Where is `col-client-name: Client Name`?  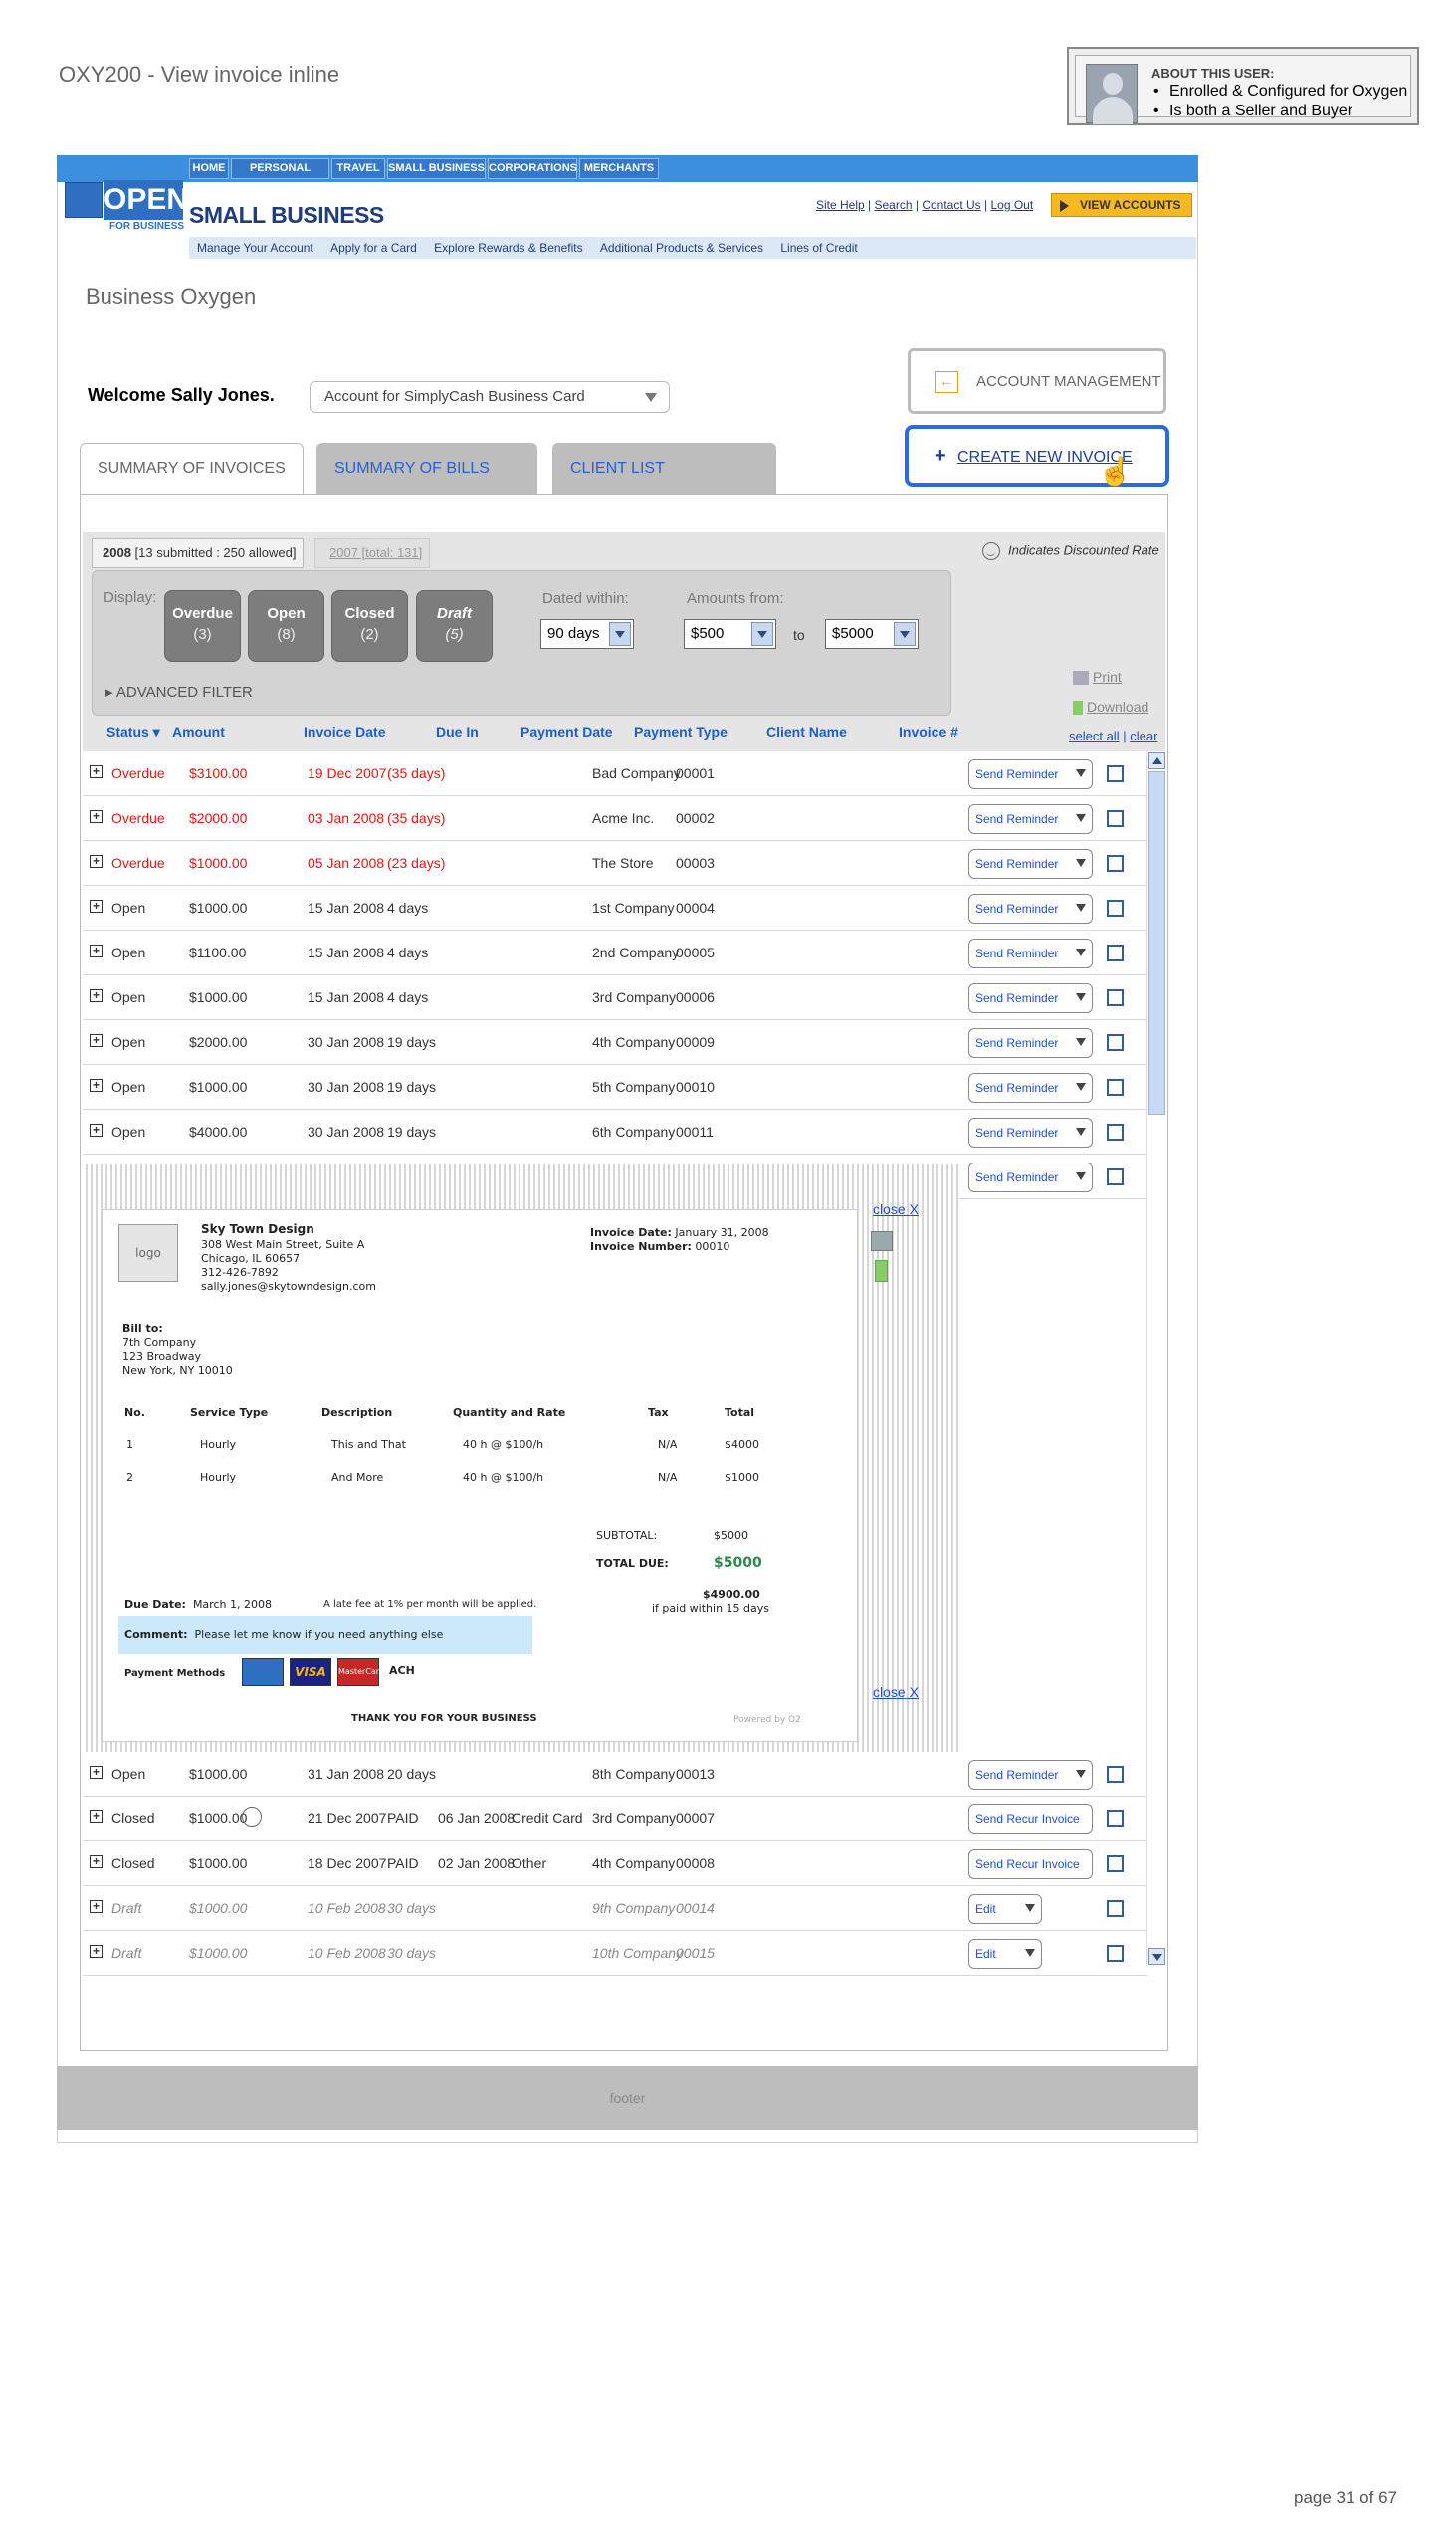 col-client-name: Client Name is located at coordinates (806, 732).